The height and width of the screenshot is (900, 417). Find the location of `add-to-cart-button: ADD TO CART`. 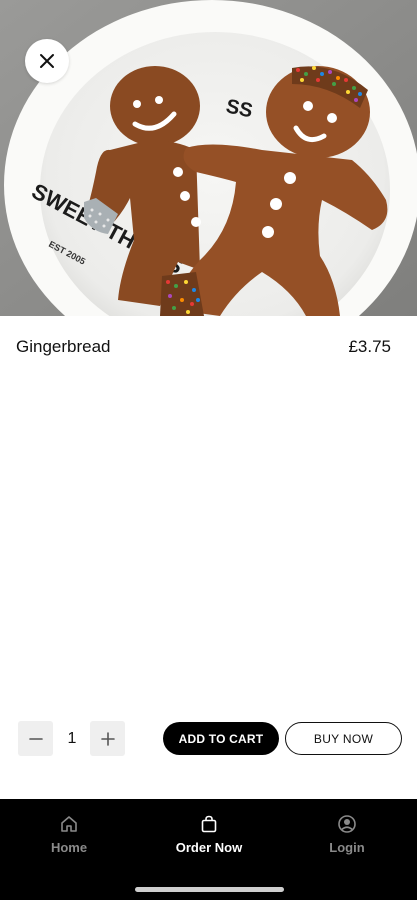

add-to-cart-button: ADD TO CART is located at coordinates (221, 738).